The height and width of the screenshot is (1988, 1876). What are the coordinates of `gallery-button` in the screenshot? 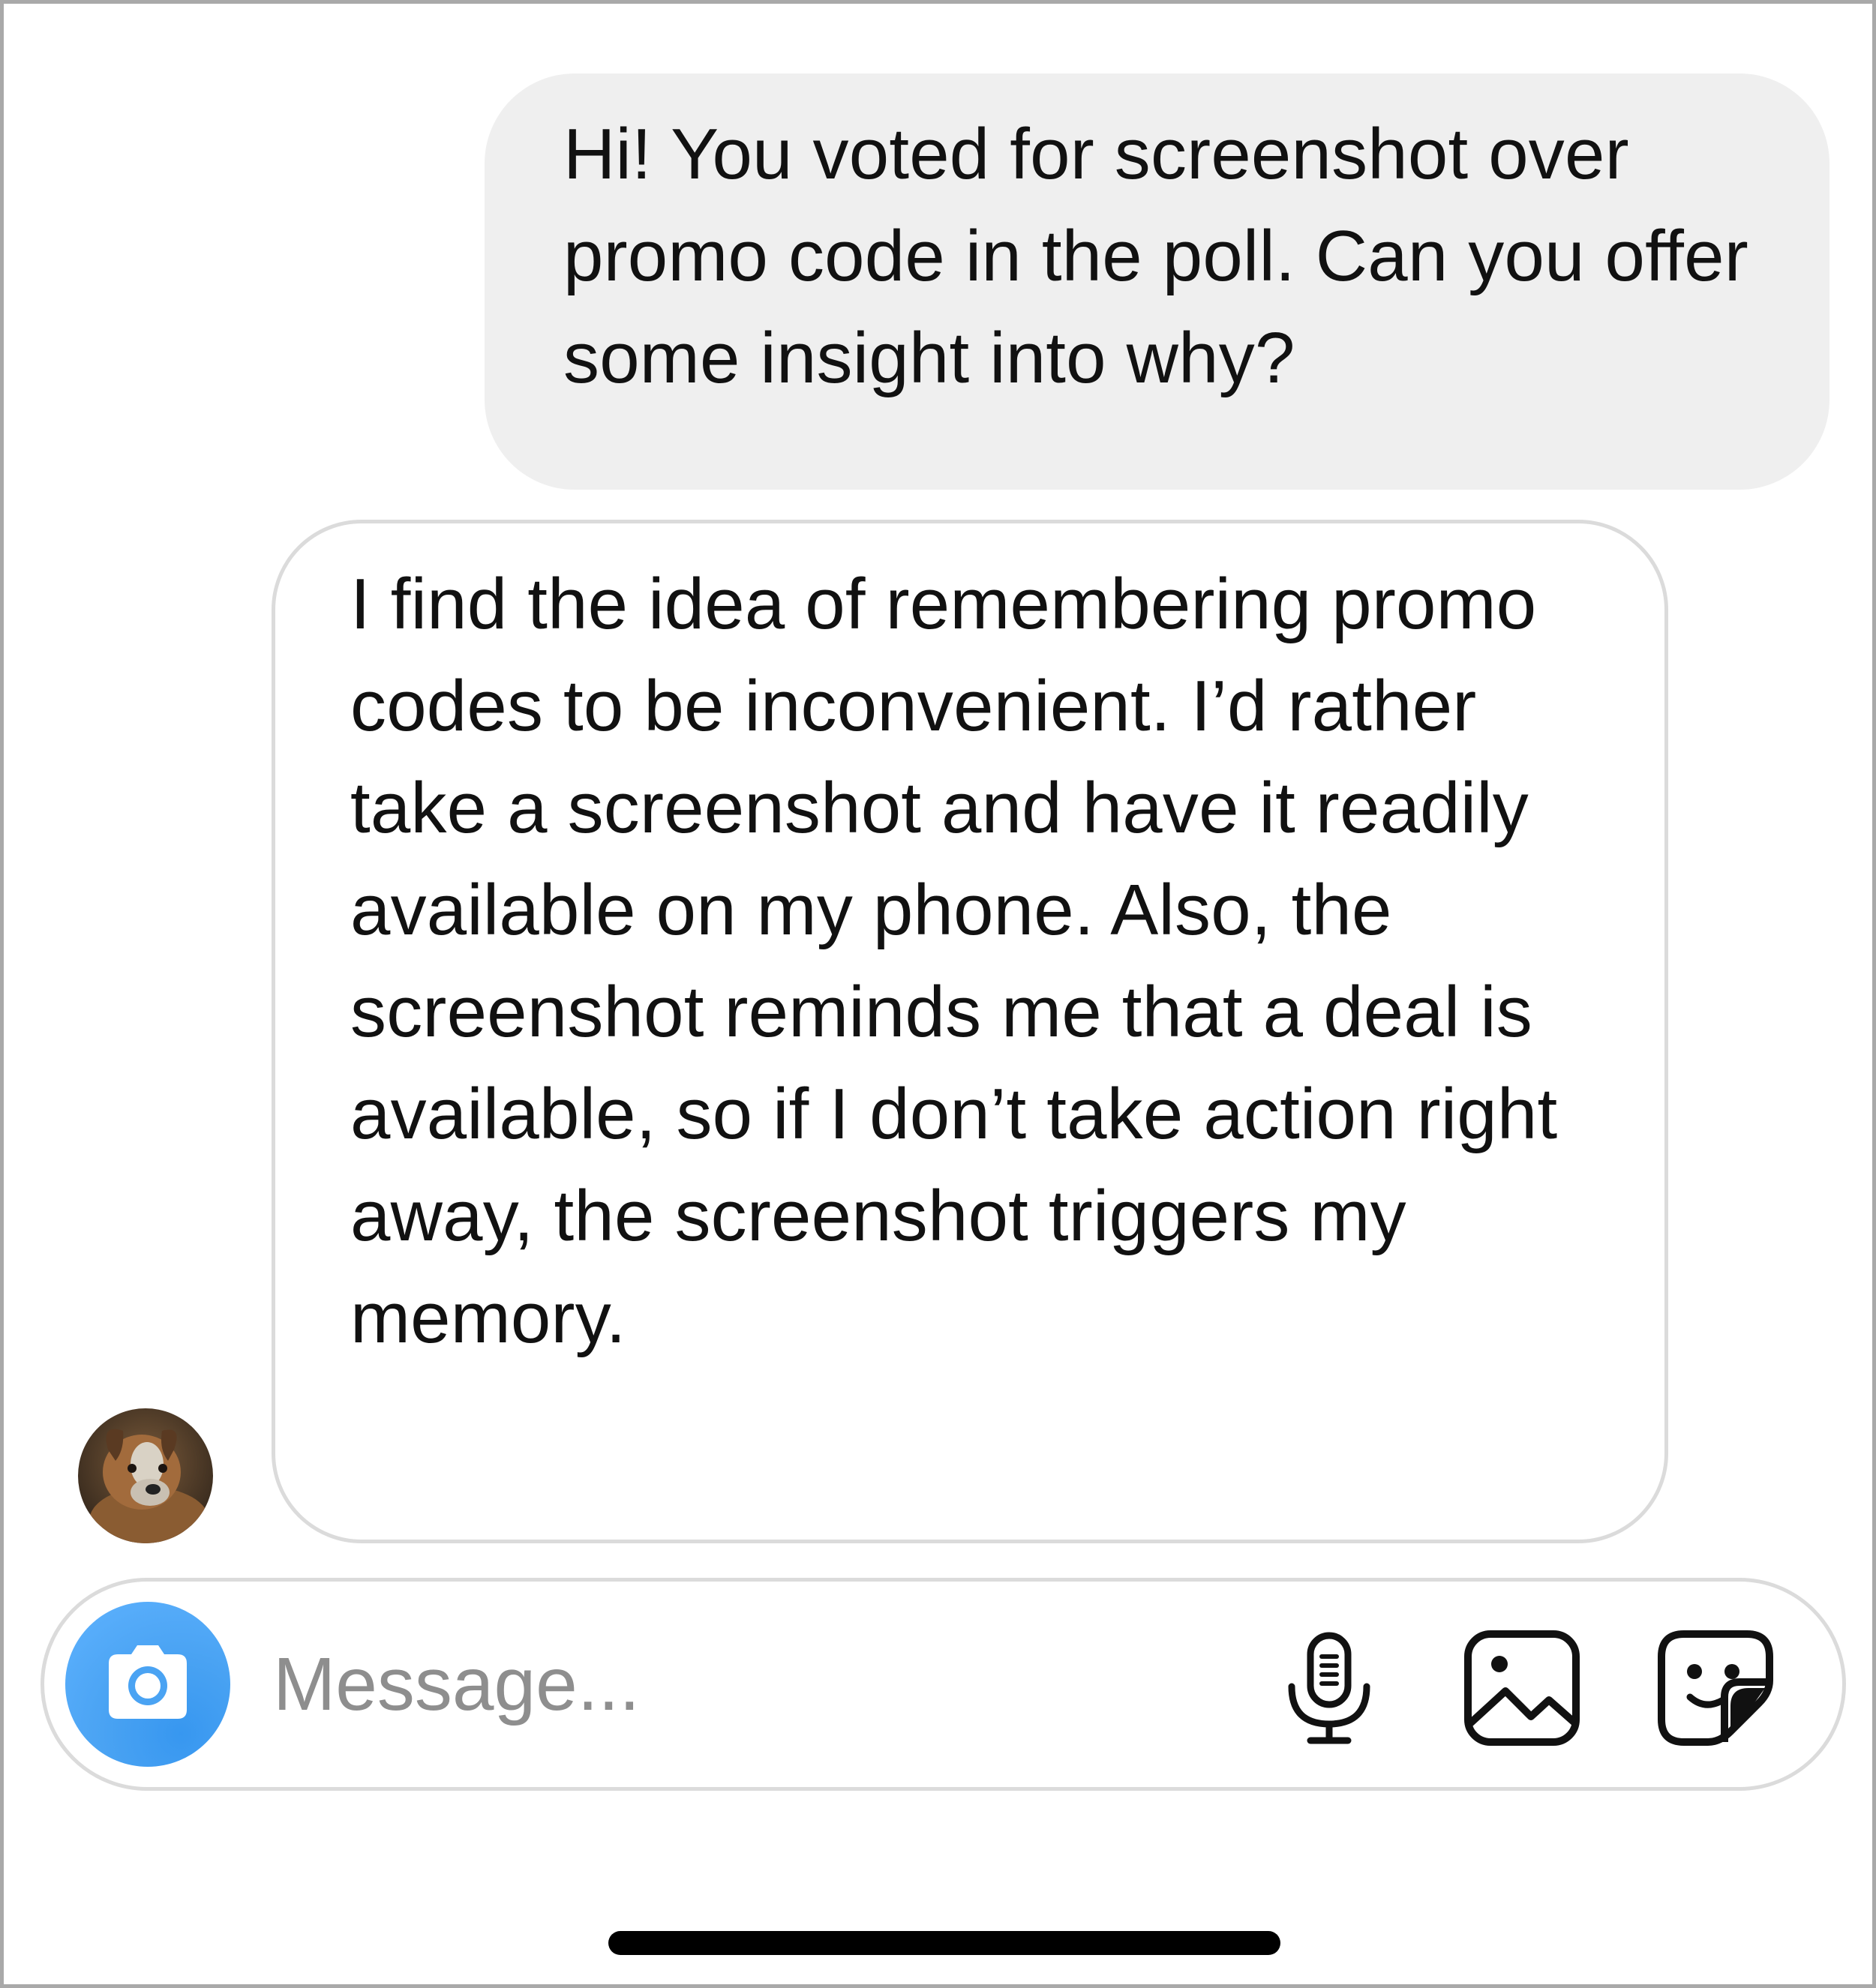 It's located at (1522, 1688).